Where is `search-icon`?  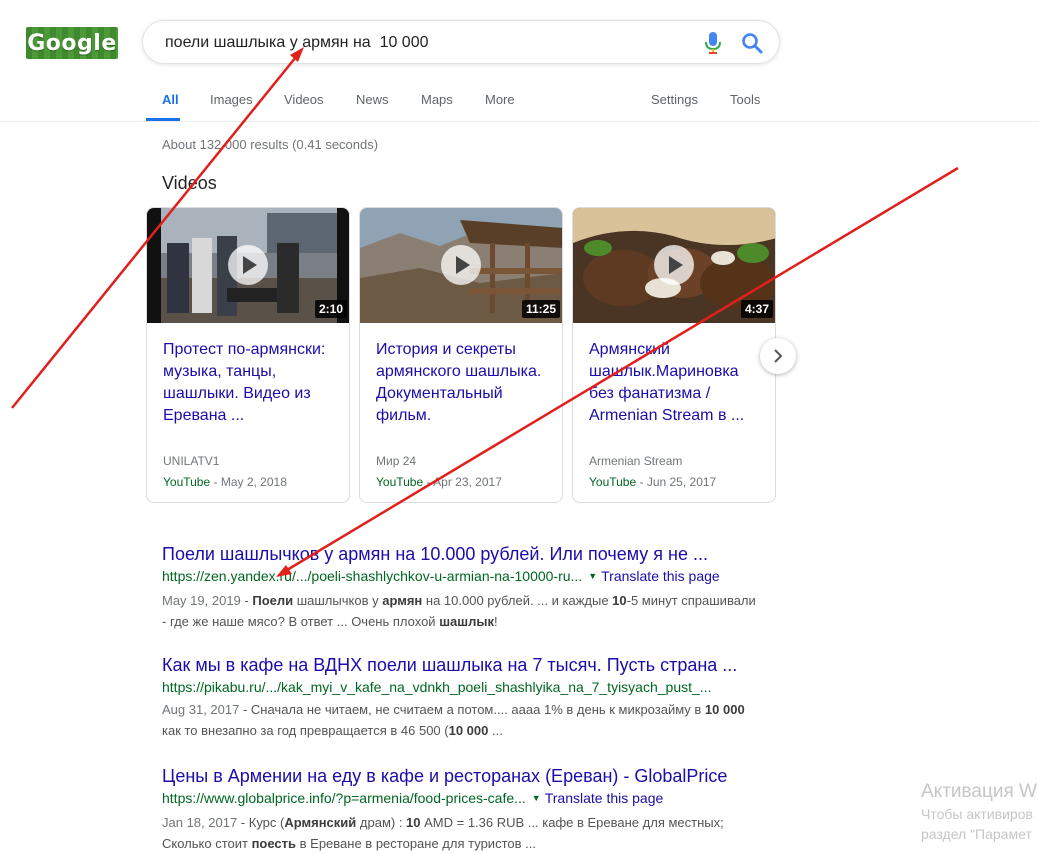 search-icon is located at coordinates (752, 43).